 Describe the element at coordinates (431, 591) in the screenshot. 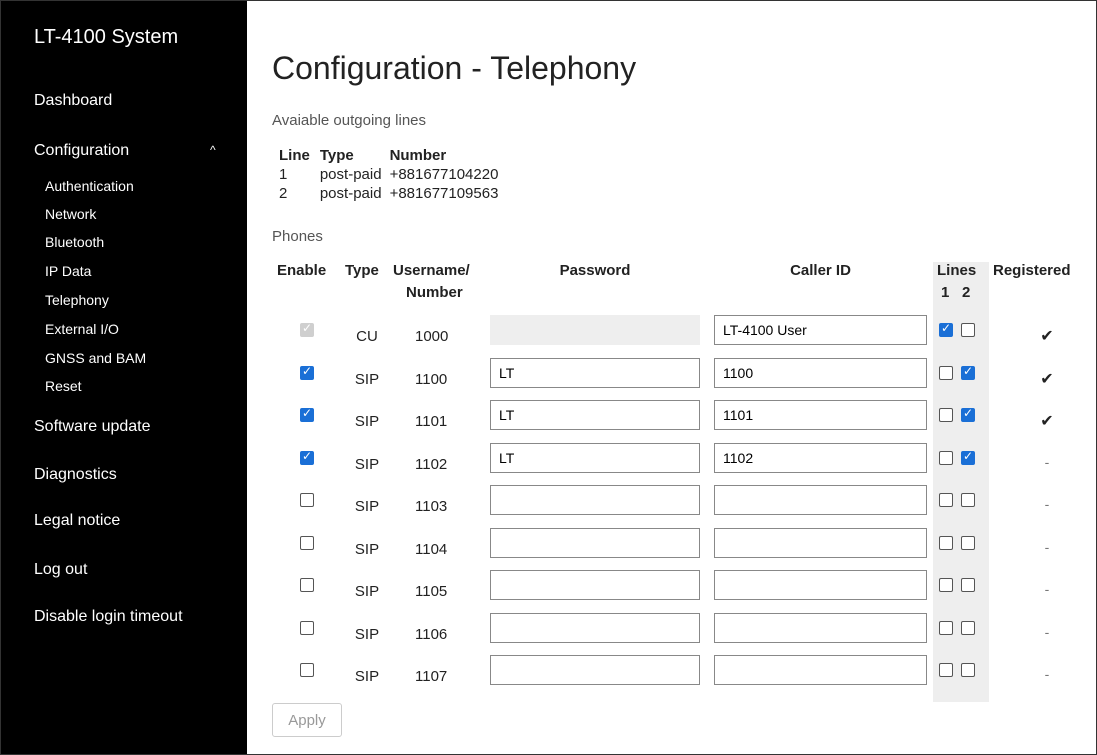

I see `phone-number: 1105` at that location.